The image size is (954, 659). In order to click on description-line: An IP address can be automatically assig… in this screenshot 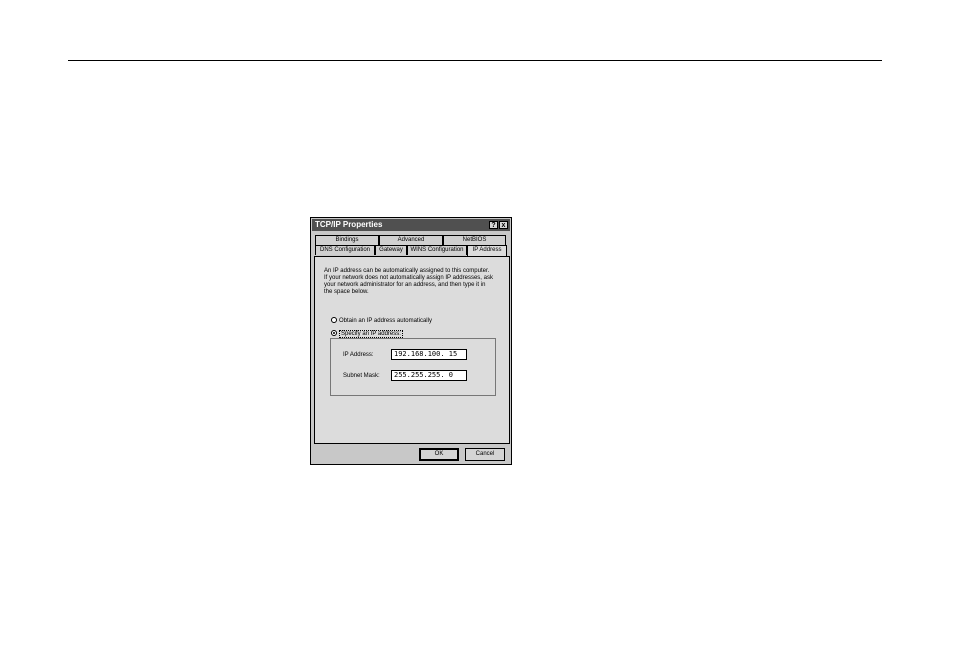, I will do `click(407, 271)`.